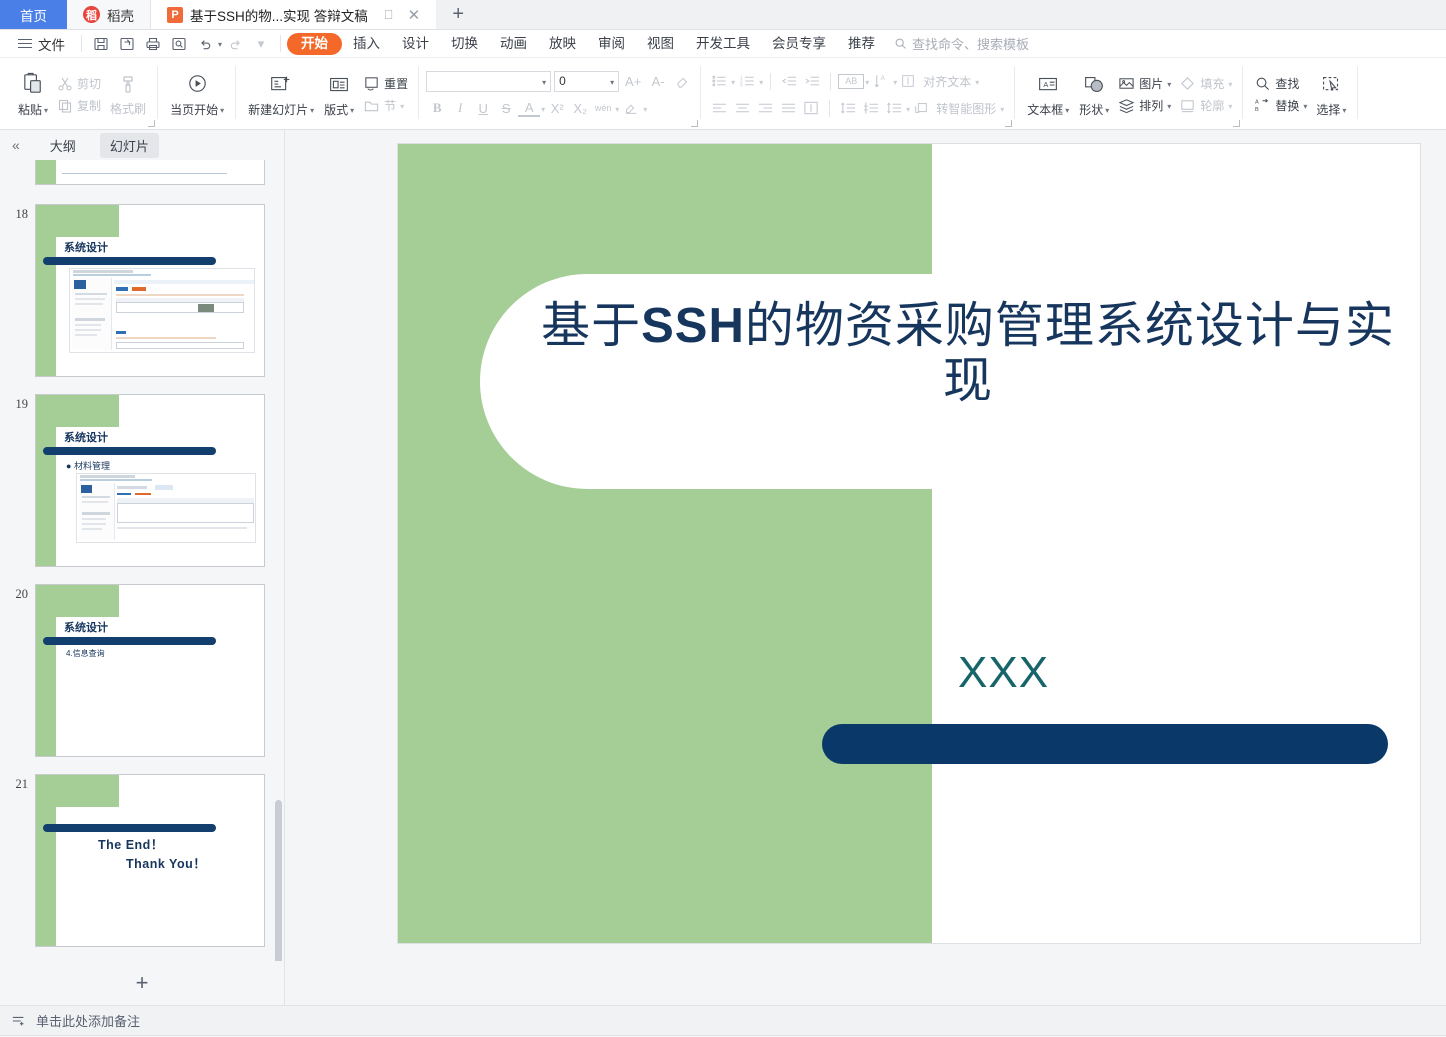 This screenshot has width=1446, height=1037. What do you see at coordinates (1237, 123) in the screenshot?
I see `drawing-dialog-launcher` at bounding box center [1237, 123].